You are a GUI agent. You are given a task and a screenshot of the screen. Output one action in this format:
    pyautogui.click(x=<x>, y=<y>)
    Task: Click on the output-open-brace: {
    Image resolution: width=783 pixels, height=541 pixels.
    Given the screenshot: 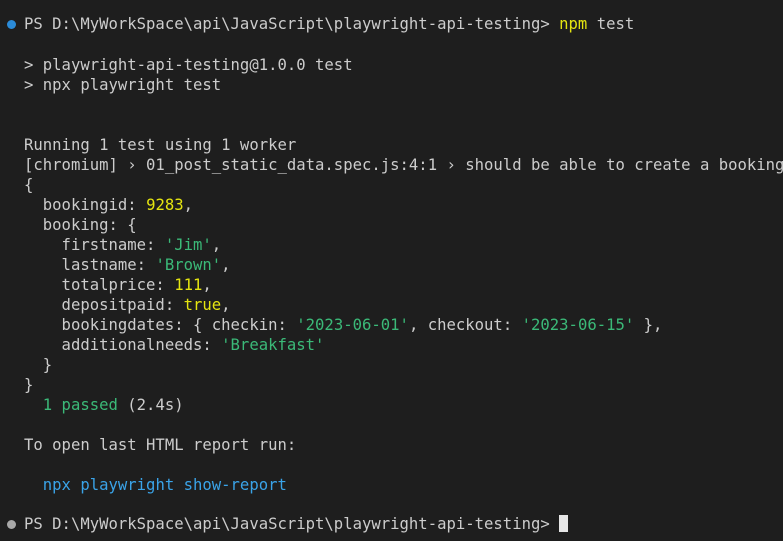 What is the action you would take?
    pyautogui.click(x=29, y=185)
    